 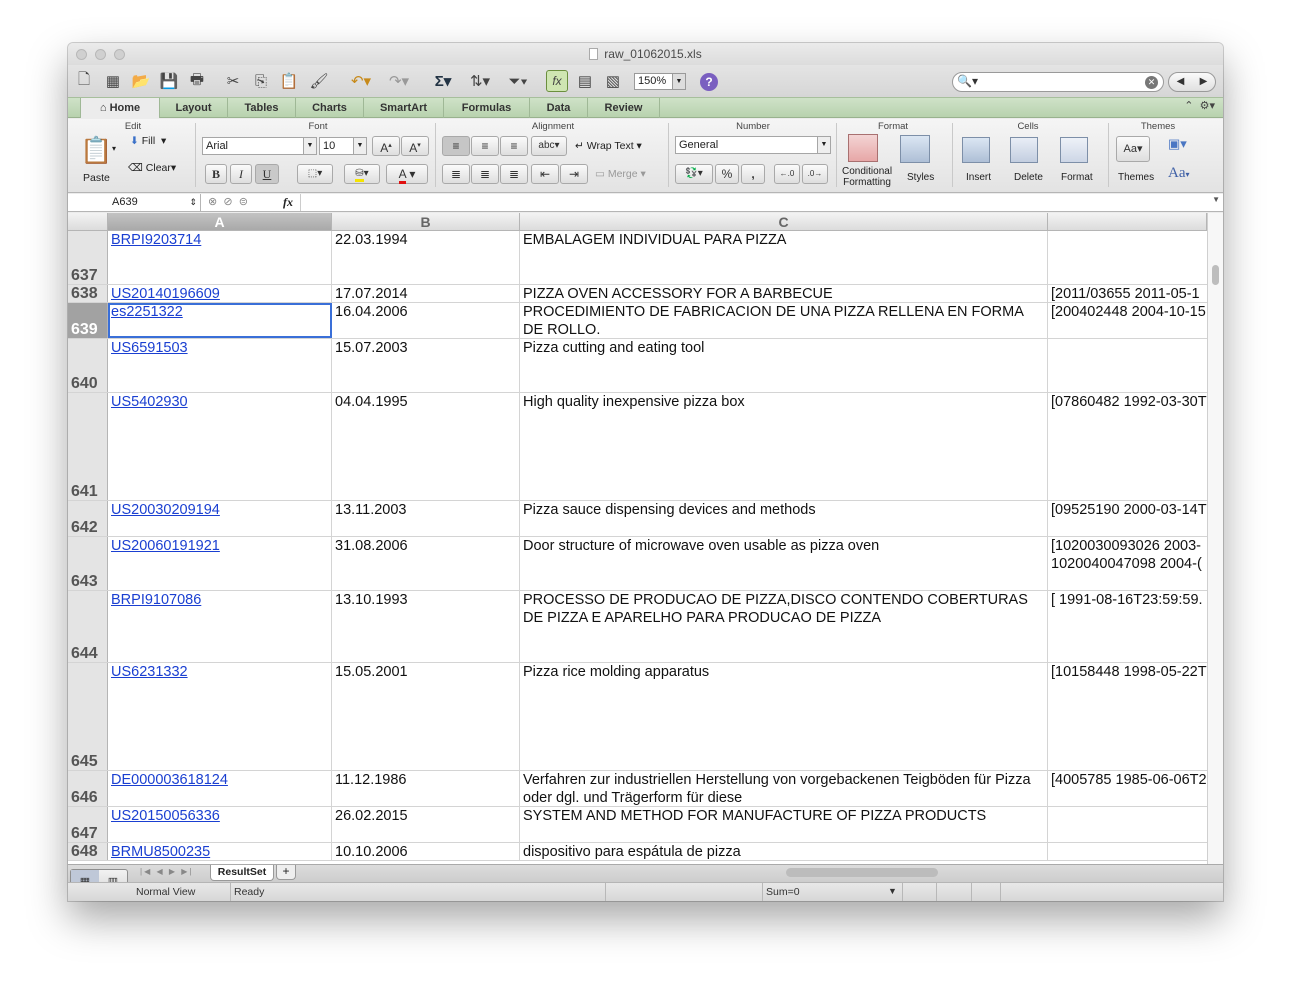 I want to click on name-box-stepper-icon: ⇕, so click(x=193, y=202).